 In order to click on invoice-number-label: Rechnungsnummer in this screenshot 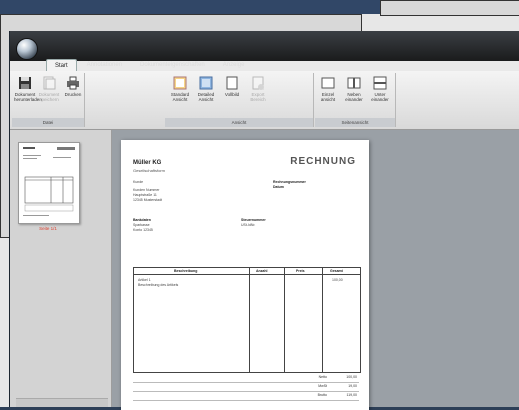, I will do `click(289, 182)`.